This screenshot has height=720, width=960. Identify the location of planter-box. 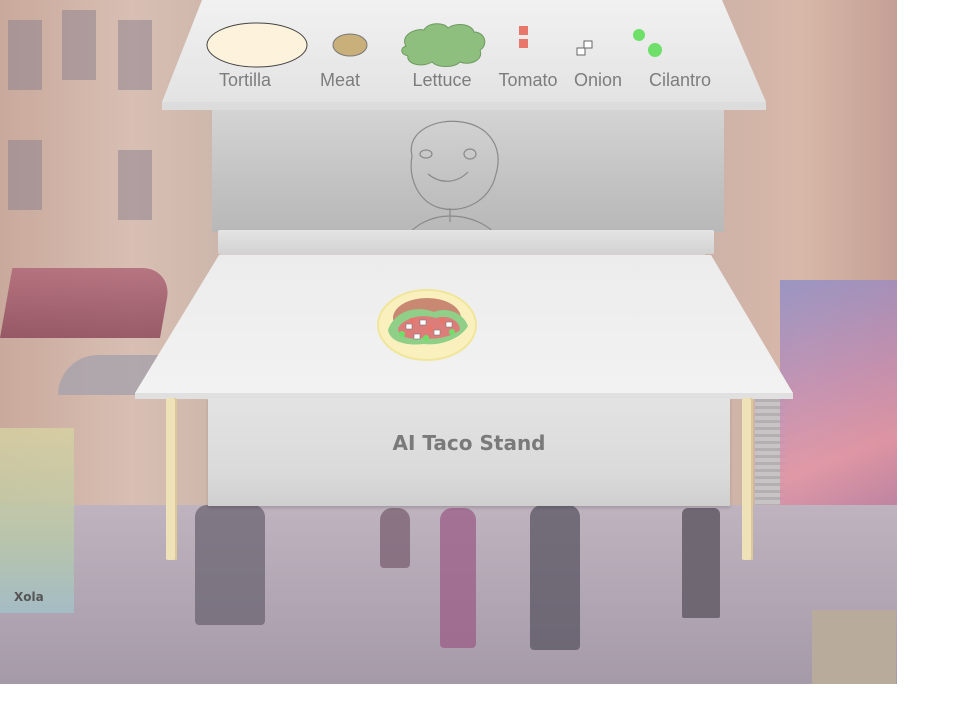
(854, 647).